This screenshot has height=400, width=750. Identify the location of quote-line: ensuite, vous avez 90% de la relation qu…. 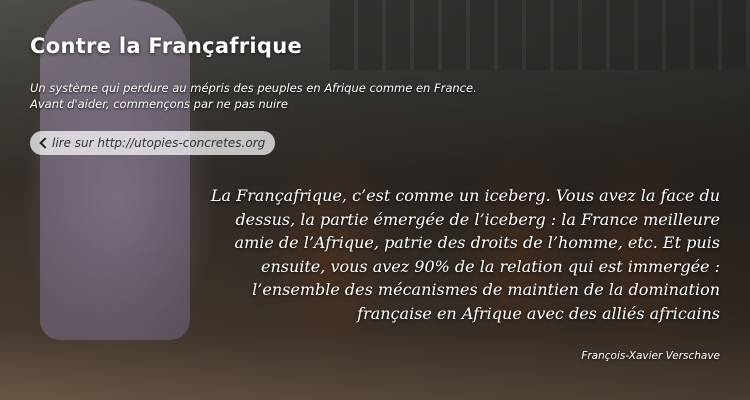
(490, 266).